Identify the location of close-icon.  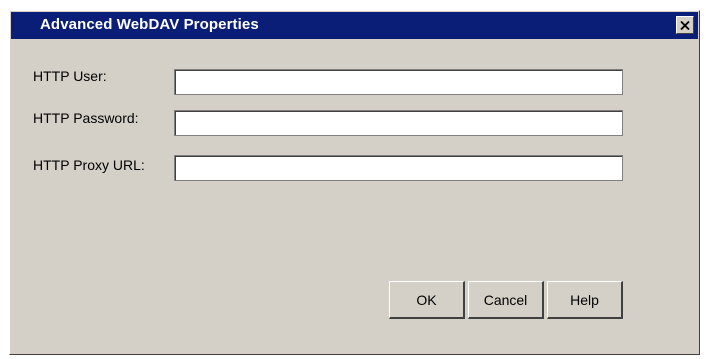
(685, 25).